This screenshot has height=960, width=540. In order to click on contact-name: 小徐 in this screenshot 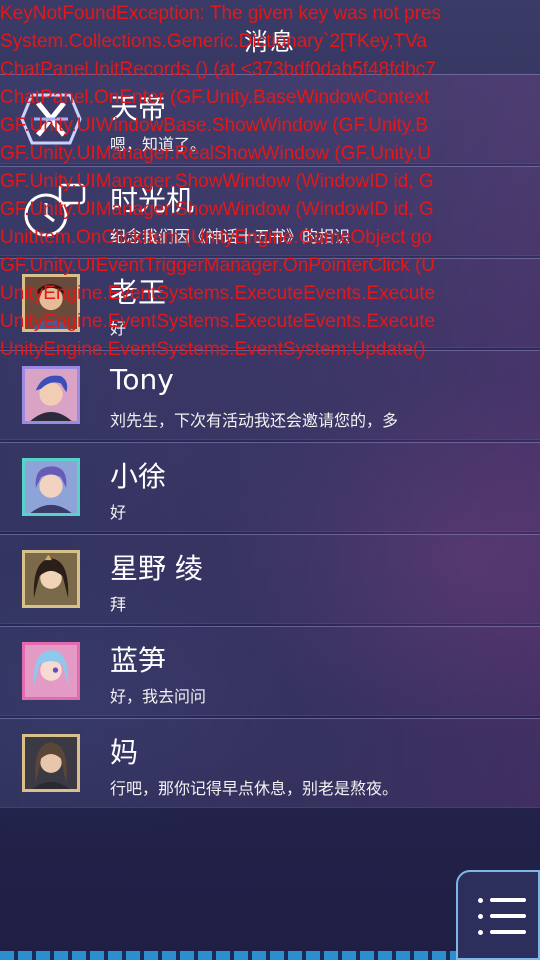, I will do `click(138, 476)`.